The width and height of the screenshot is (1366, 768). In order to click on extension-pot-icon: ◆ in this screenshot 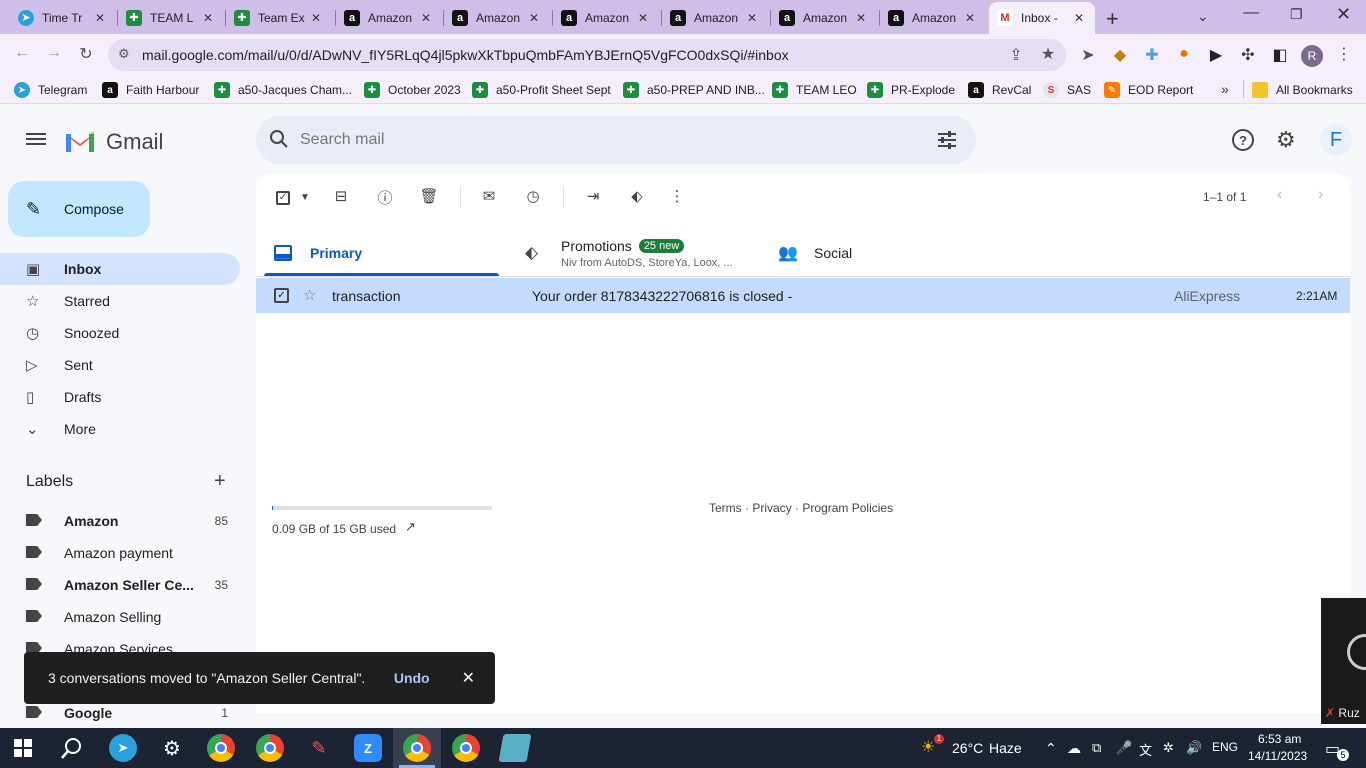, I will do `click(1120, 55)`.